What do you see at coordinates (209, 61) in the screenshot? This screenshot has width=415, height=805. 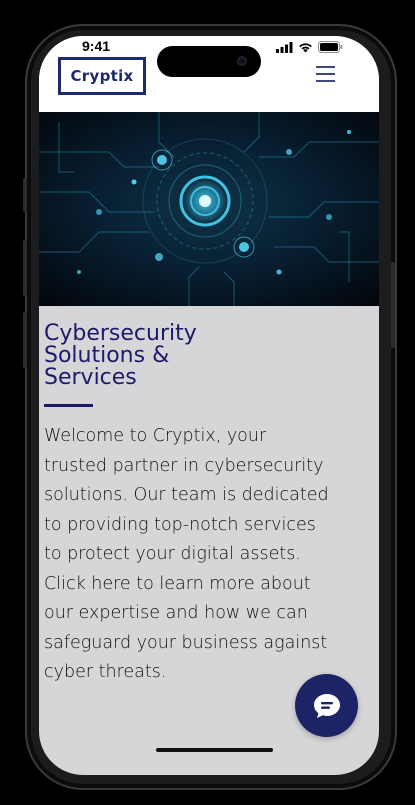 I see `dynamic-island` at bounding box center [209, 61].